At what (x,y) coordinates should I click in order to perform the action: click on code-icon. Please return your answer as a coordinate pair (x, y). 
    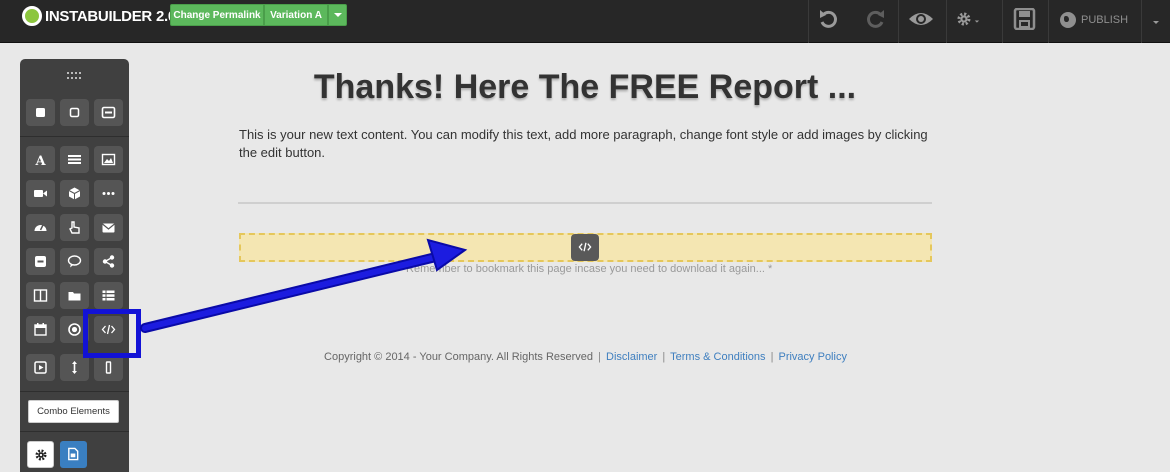
    Looking at the image, I should click on (585, 247).